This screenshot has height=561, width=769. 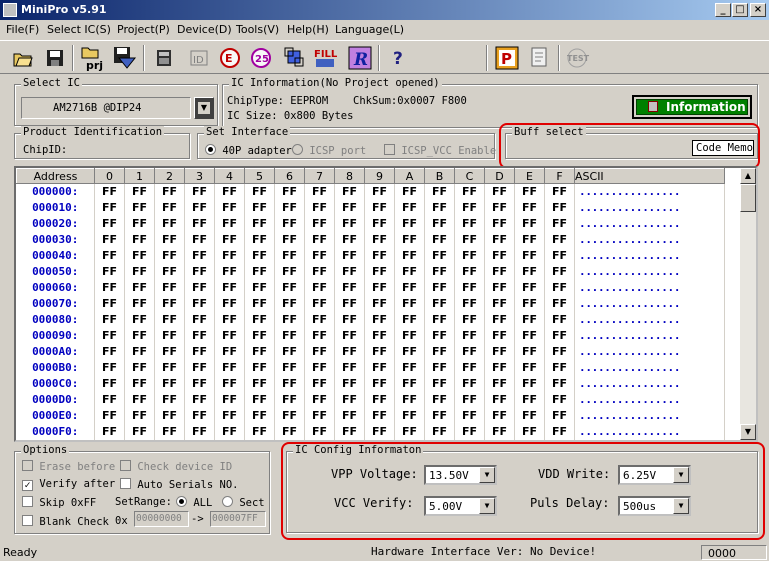 I want to click on test-icon: TEST, so click(x=577, y=58).